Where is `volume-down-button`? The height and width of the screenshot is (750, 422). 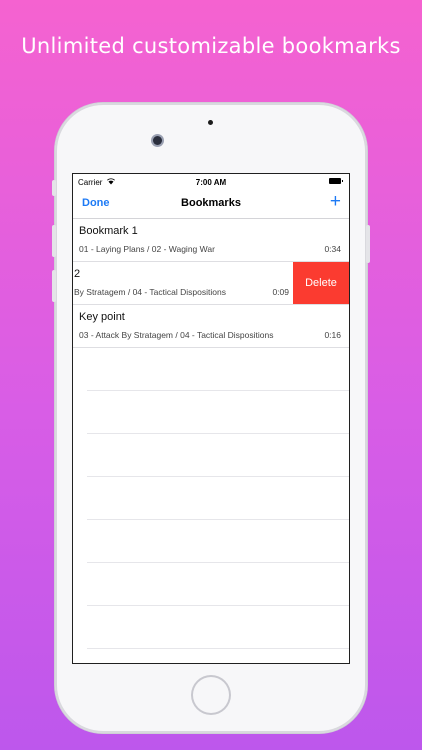 volume-down-button is located at coordinates (54, 286).